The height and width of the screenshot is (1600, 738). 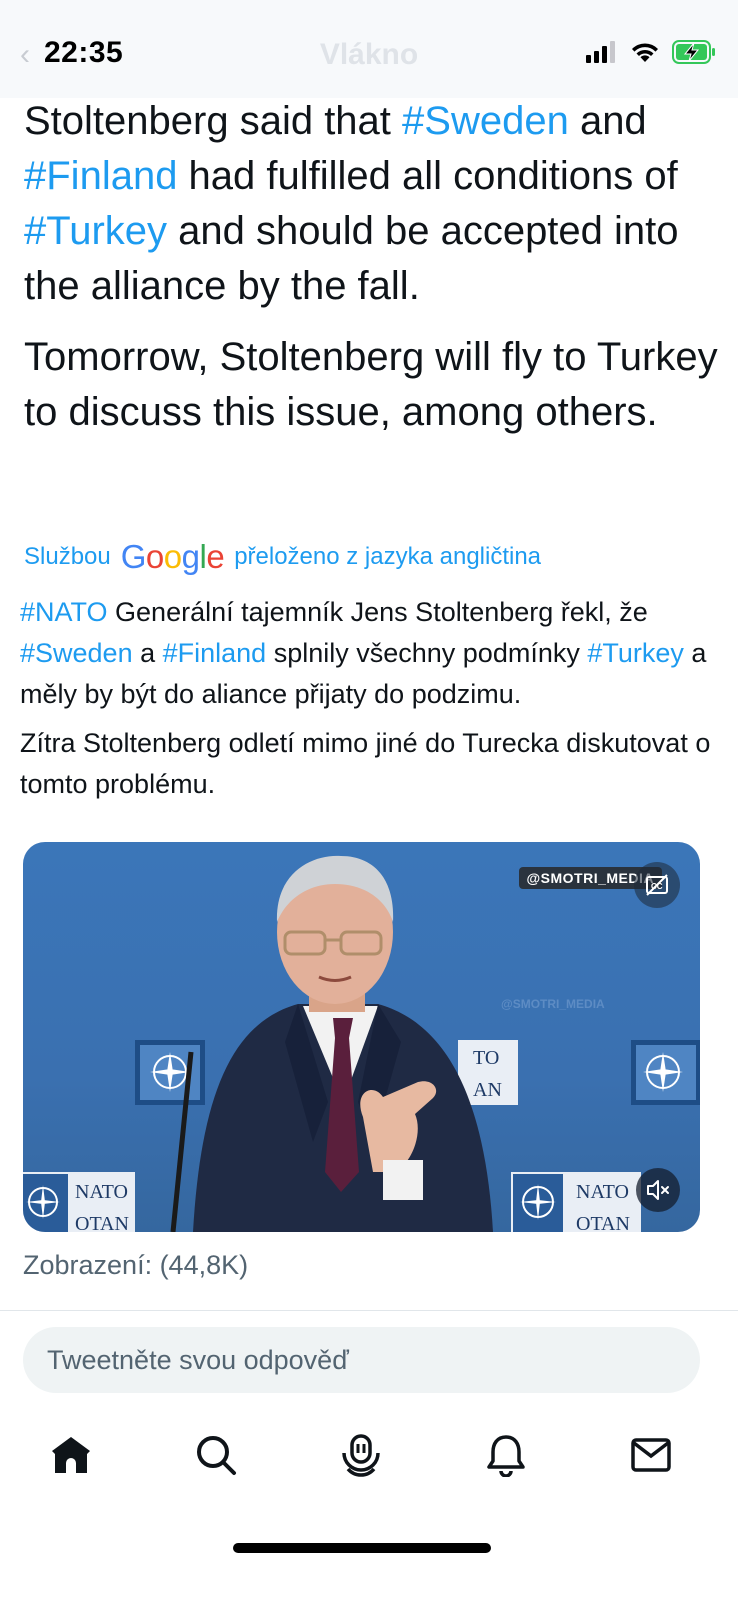 I want to click on text-run: and, so click(x=607, y=121).